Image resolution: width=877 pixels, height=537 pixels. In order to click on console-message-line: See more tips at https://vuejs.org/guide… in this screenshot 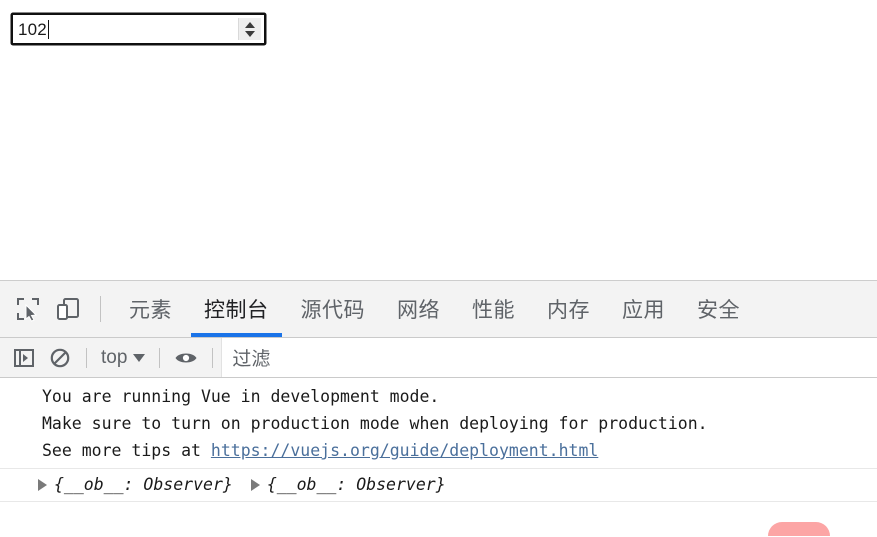, I will do `click(438, 450)`.